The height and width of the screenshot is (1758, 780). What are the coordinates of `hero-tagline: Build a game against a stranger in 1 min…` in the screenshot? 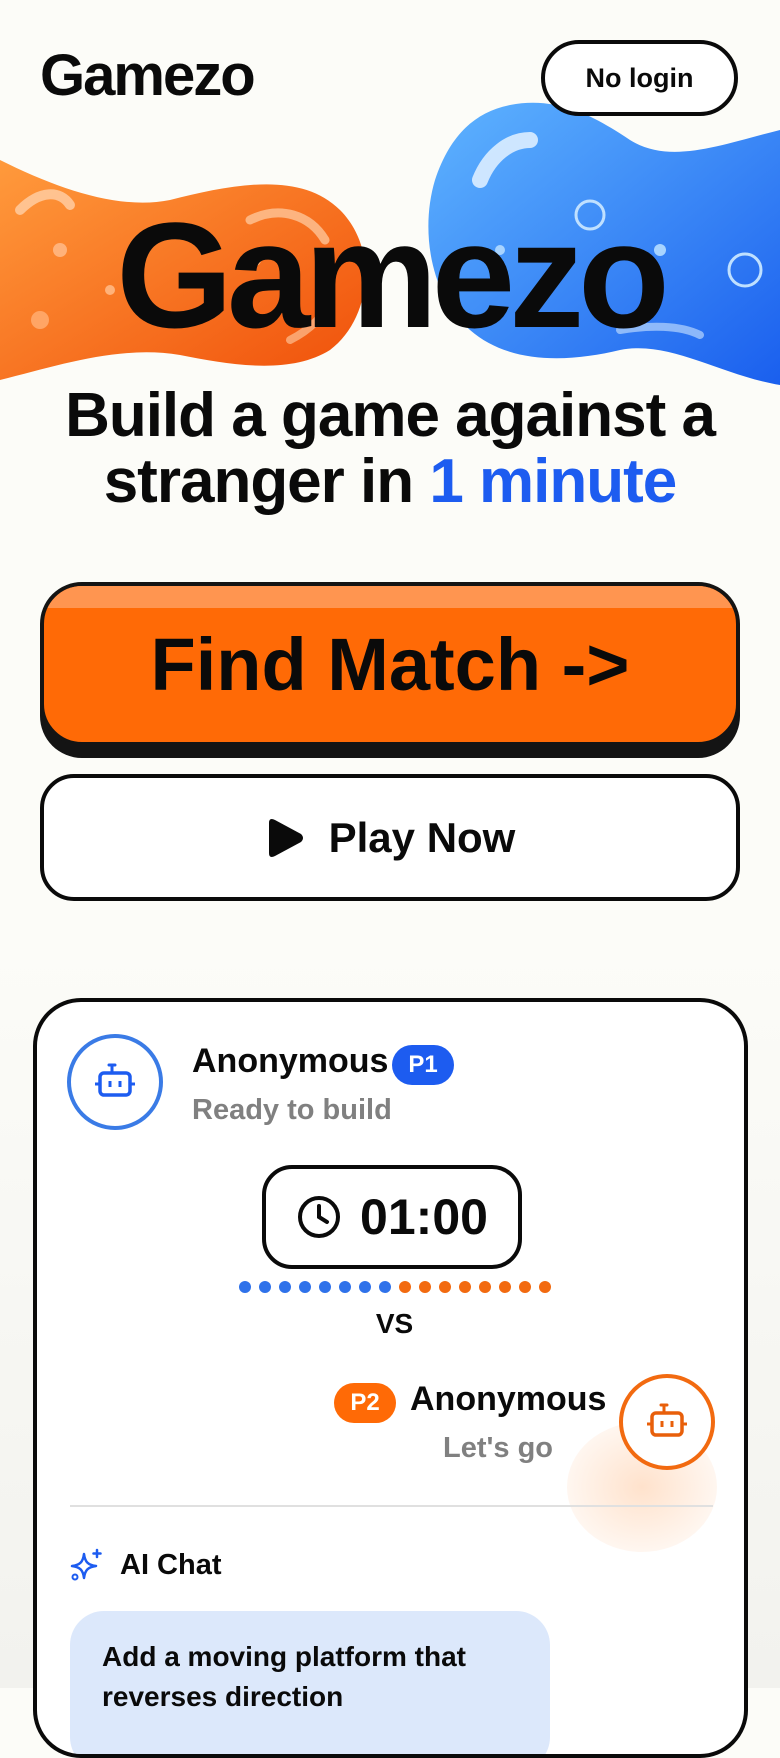 It's located at (390, 449).